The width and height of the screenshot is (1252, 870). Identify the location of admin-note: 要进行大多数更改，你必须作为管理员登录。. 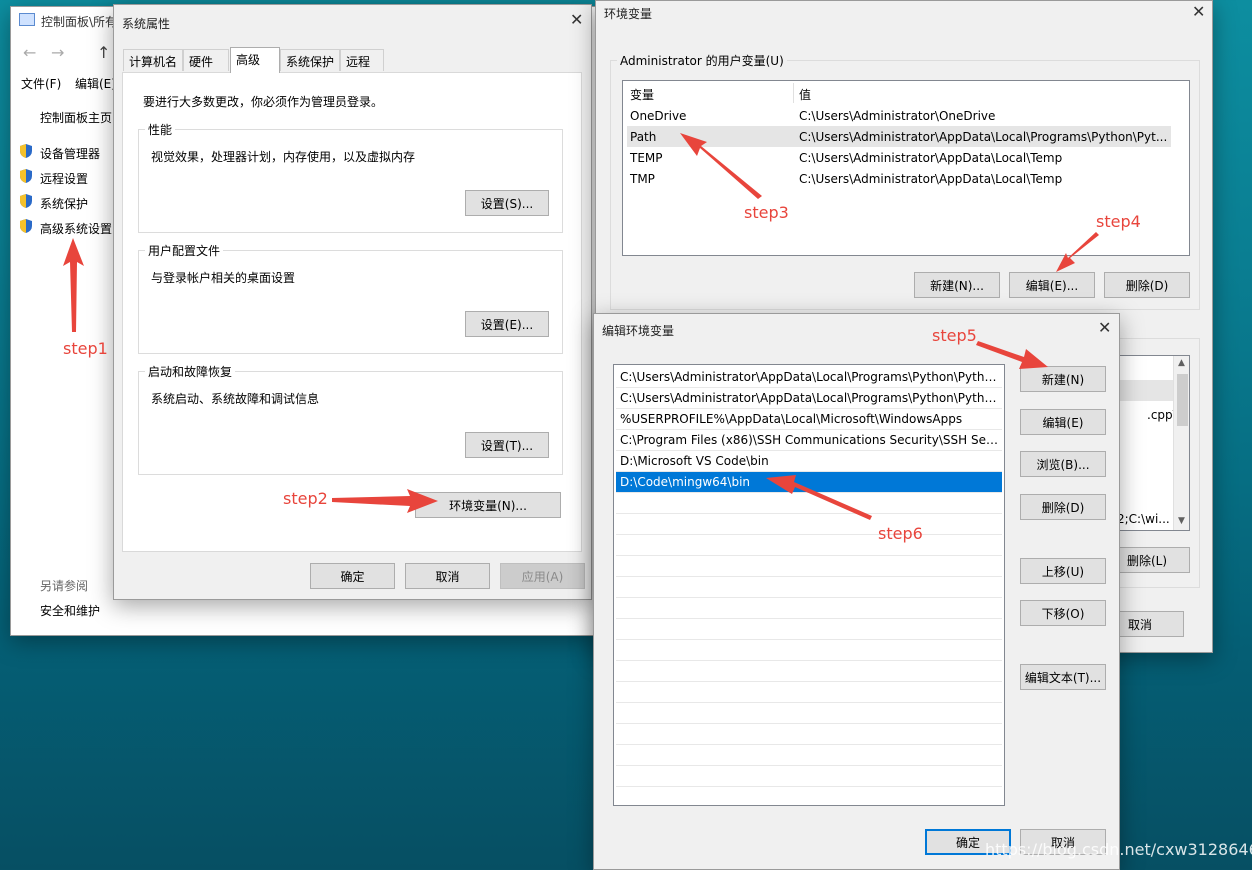
(263, 102).